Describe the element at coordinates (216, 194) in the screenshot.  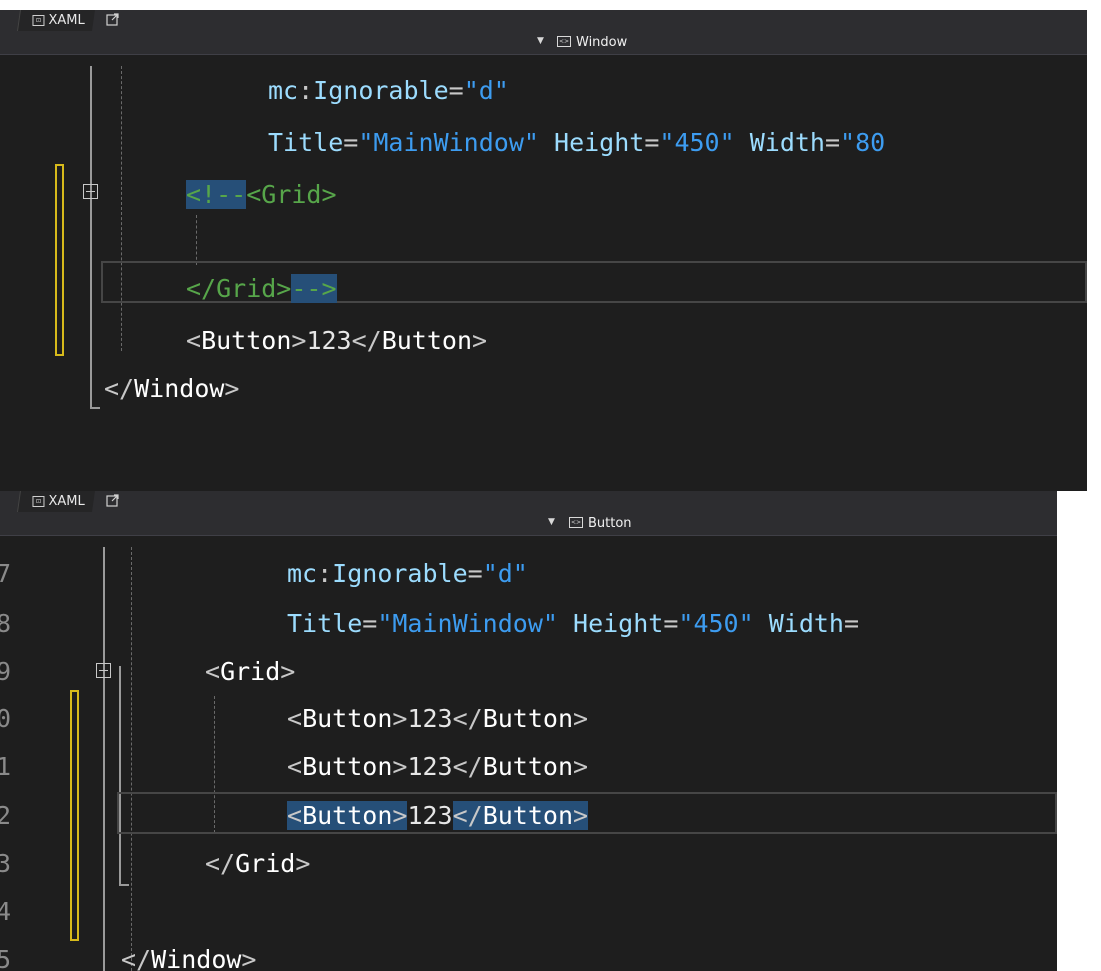
I see `code-token: <!--` at that location.